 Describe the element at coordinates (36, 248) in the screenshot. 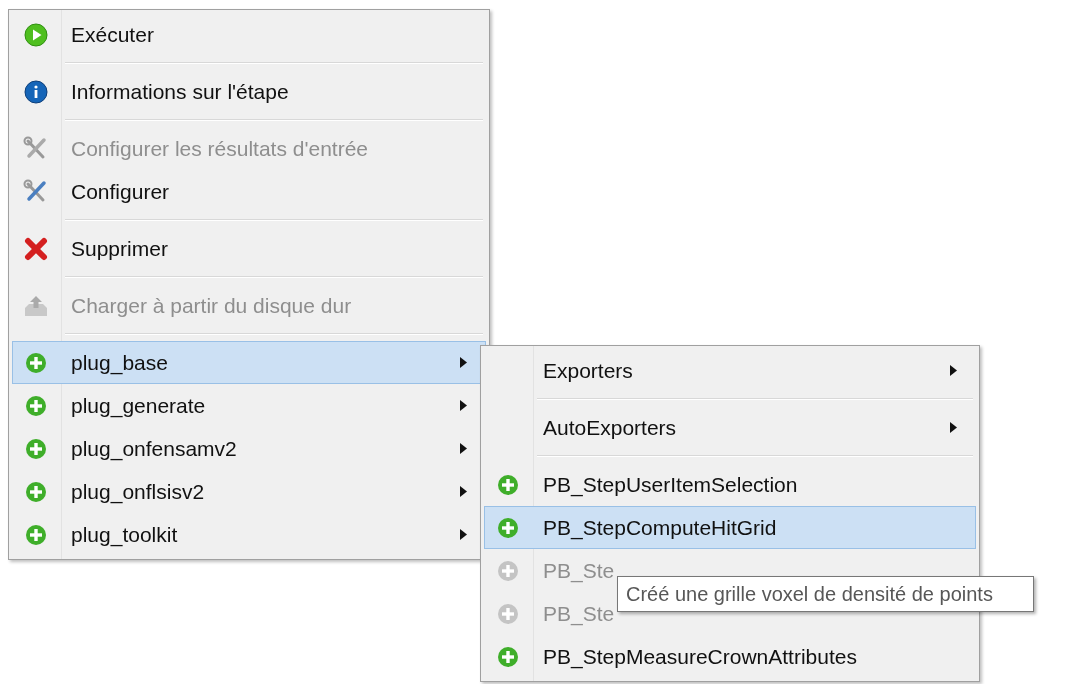

I see `delete-icon` at that location.